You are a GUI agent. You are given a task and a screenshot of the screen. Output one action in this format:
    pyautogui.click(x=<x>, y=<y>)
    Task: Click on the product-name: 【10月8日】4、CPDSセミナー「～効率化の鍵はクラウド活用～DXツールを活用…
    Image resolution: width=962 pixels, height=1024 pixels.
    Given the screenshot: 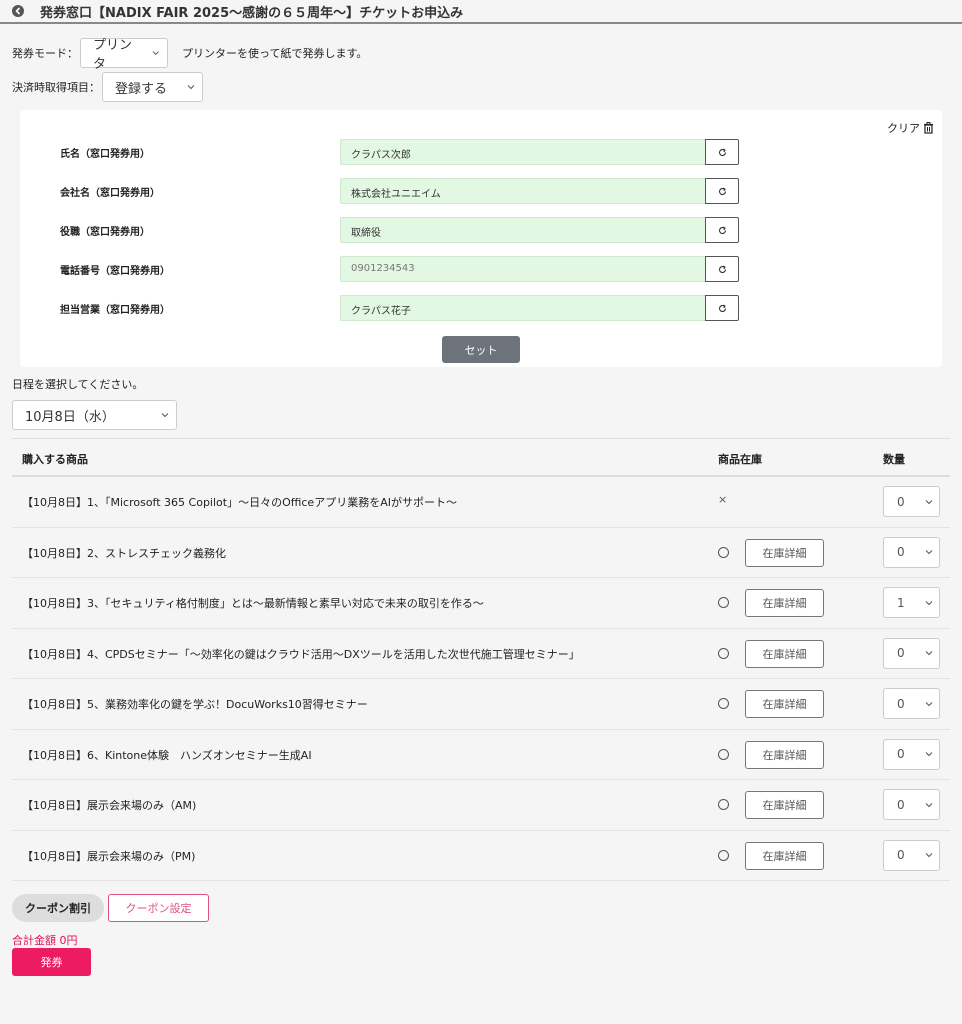 What is the action you would take?
    pyautogui.click(x=301, y=654)
    